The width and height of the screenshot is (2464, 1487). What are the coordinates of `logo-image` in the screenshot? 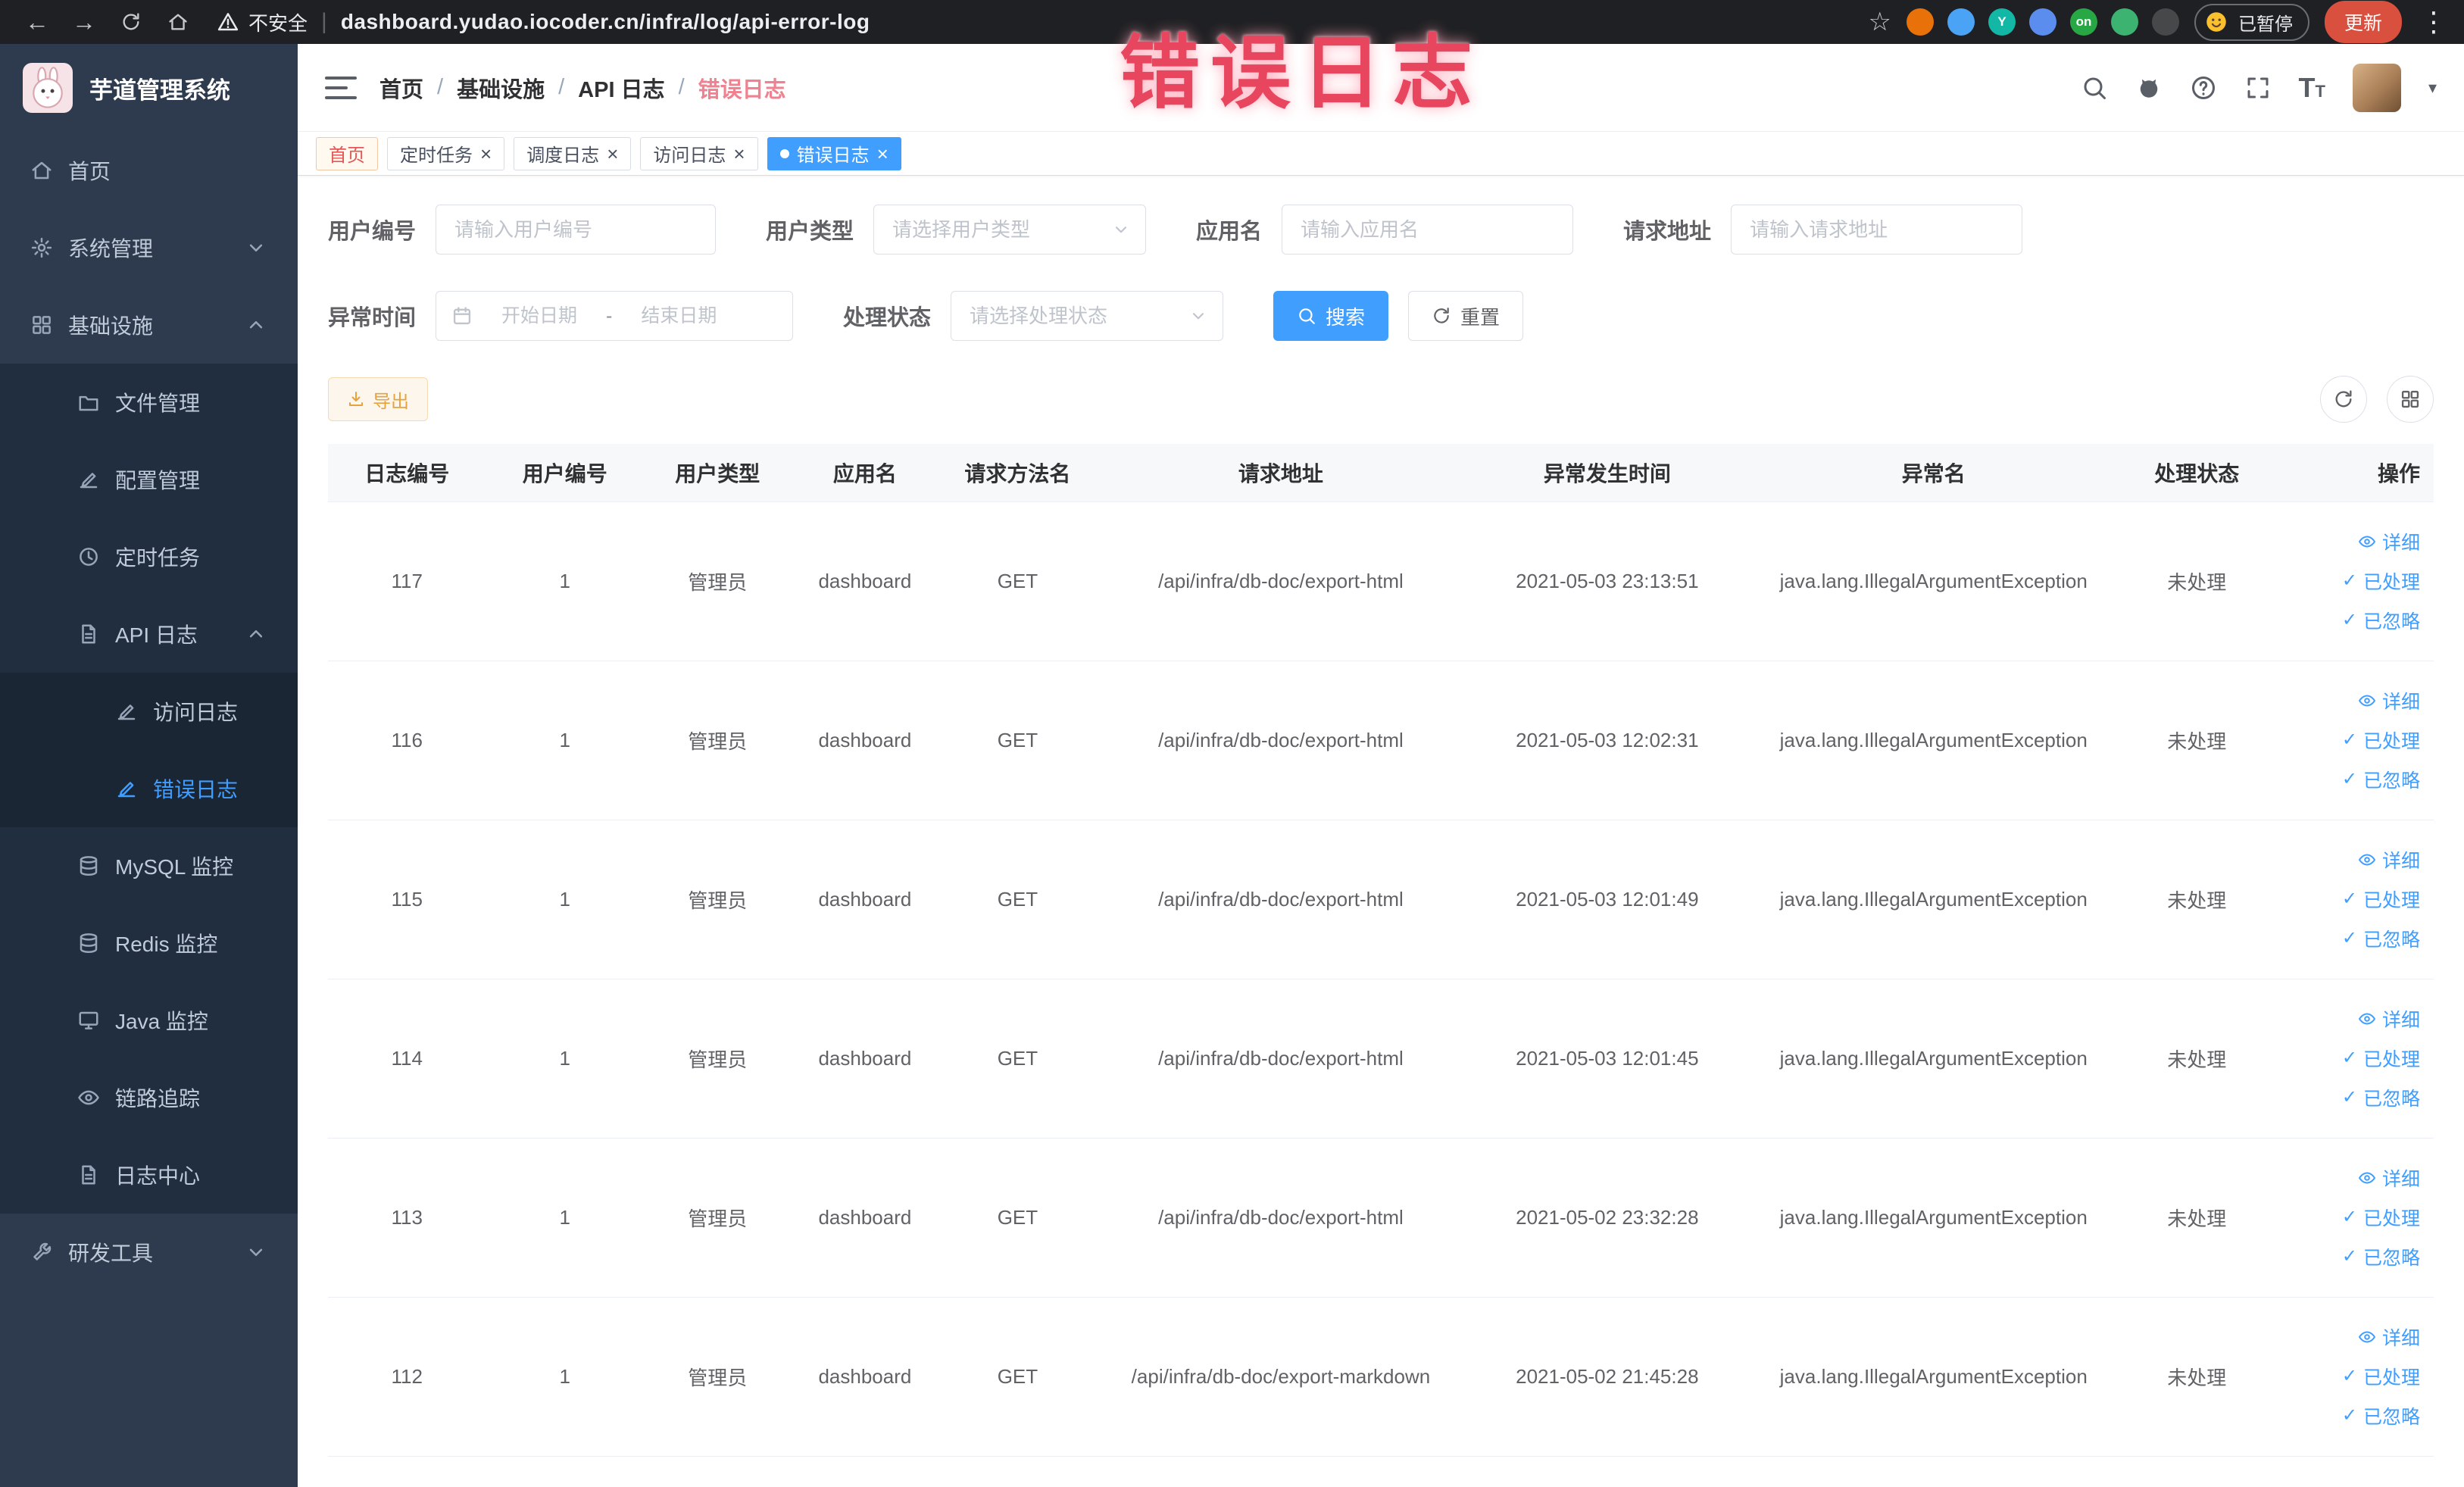 It's located at (48, 88).